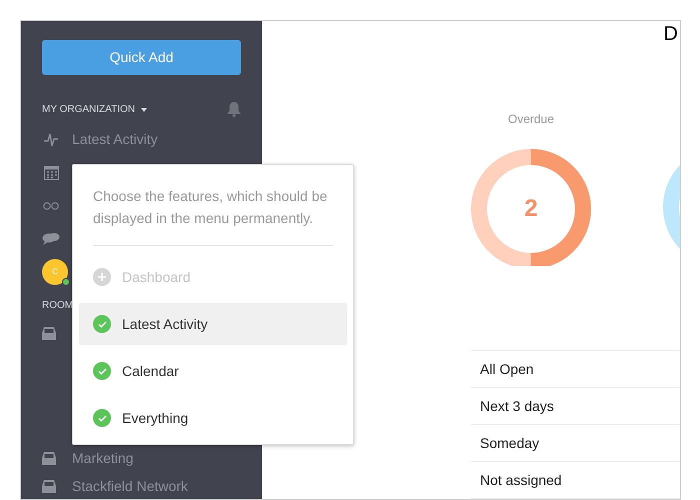 The width and height of the screenshot is (700, 500). What do you see at coordinates (155, 418) in the screenshot?
I see `option-label: Everything` at bounding box center [155, 418].